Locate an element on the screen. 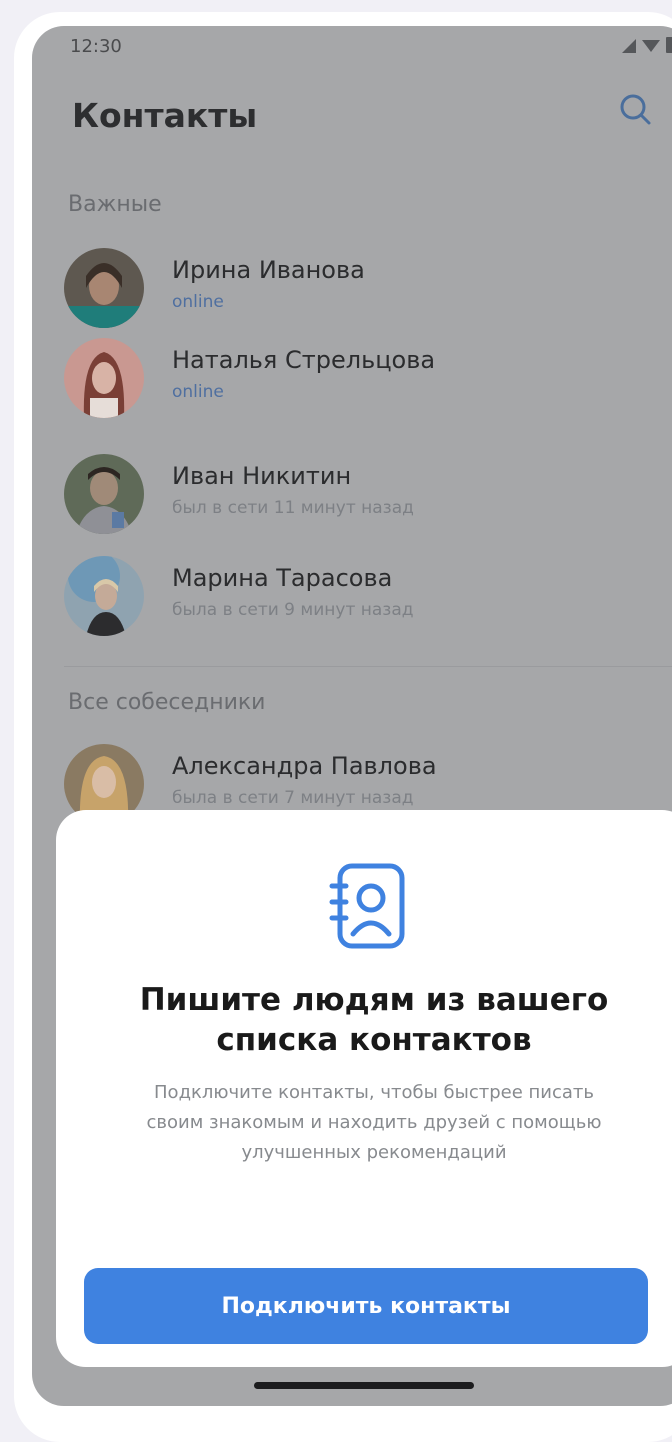  search-button is located at coordinates (636, 110).